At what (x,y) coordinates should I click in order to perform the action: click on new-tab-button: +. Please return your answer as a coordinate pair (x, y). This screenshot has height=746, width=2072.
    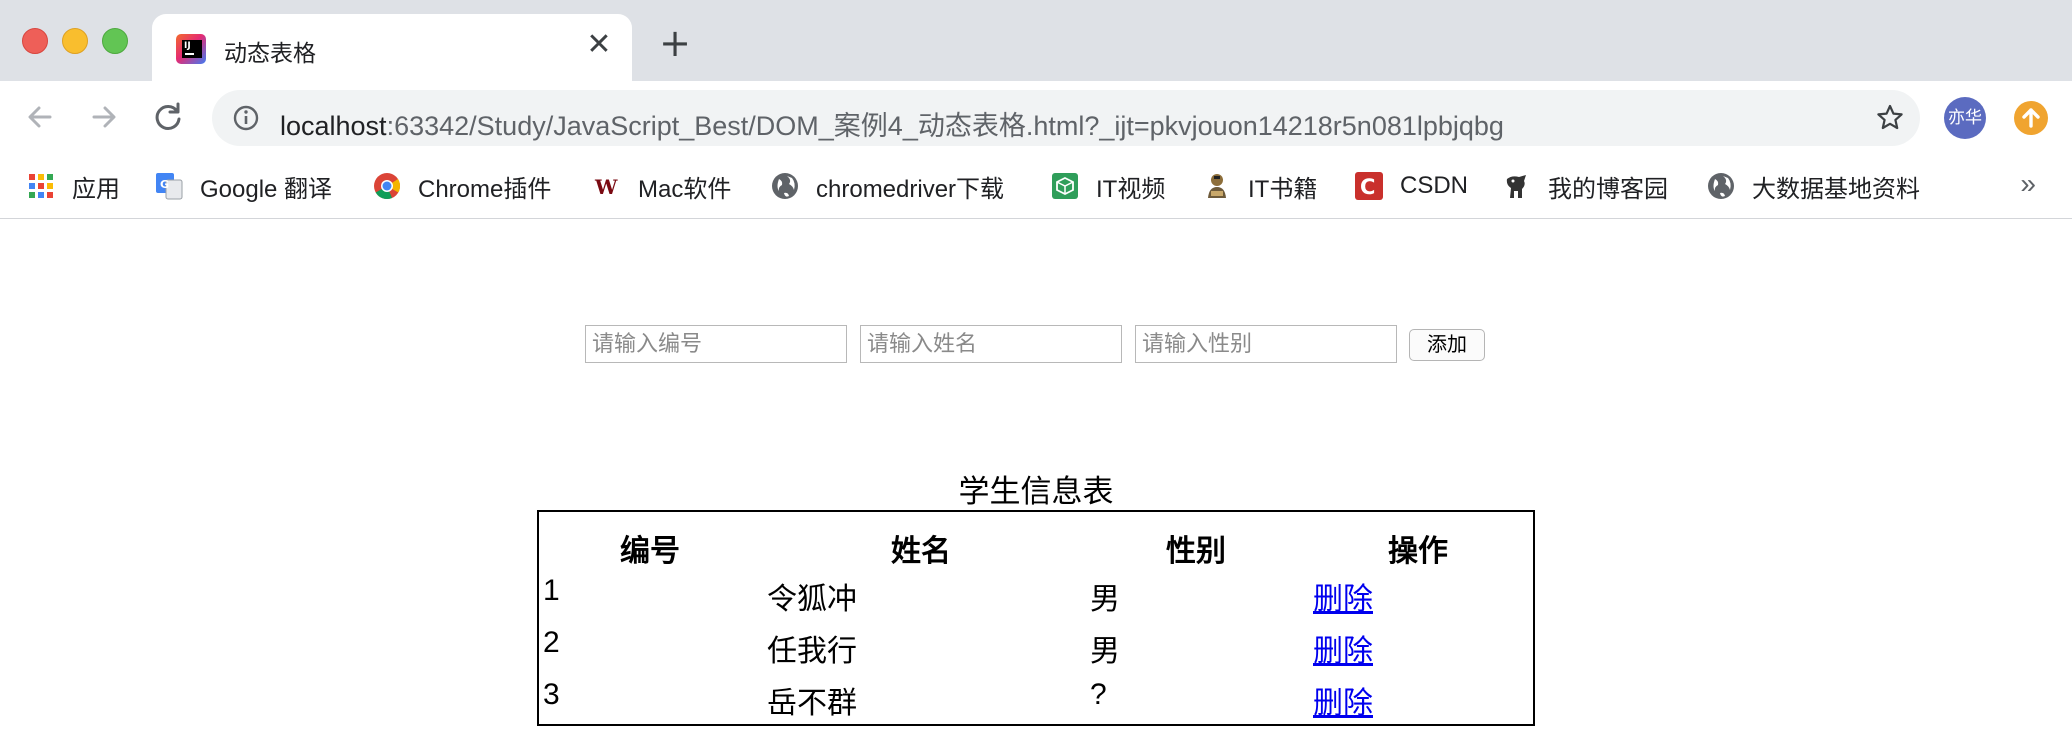
    Looking at the image, I should click on (675, 43).